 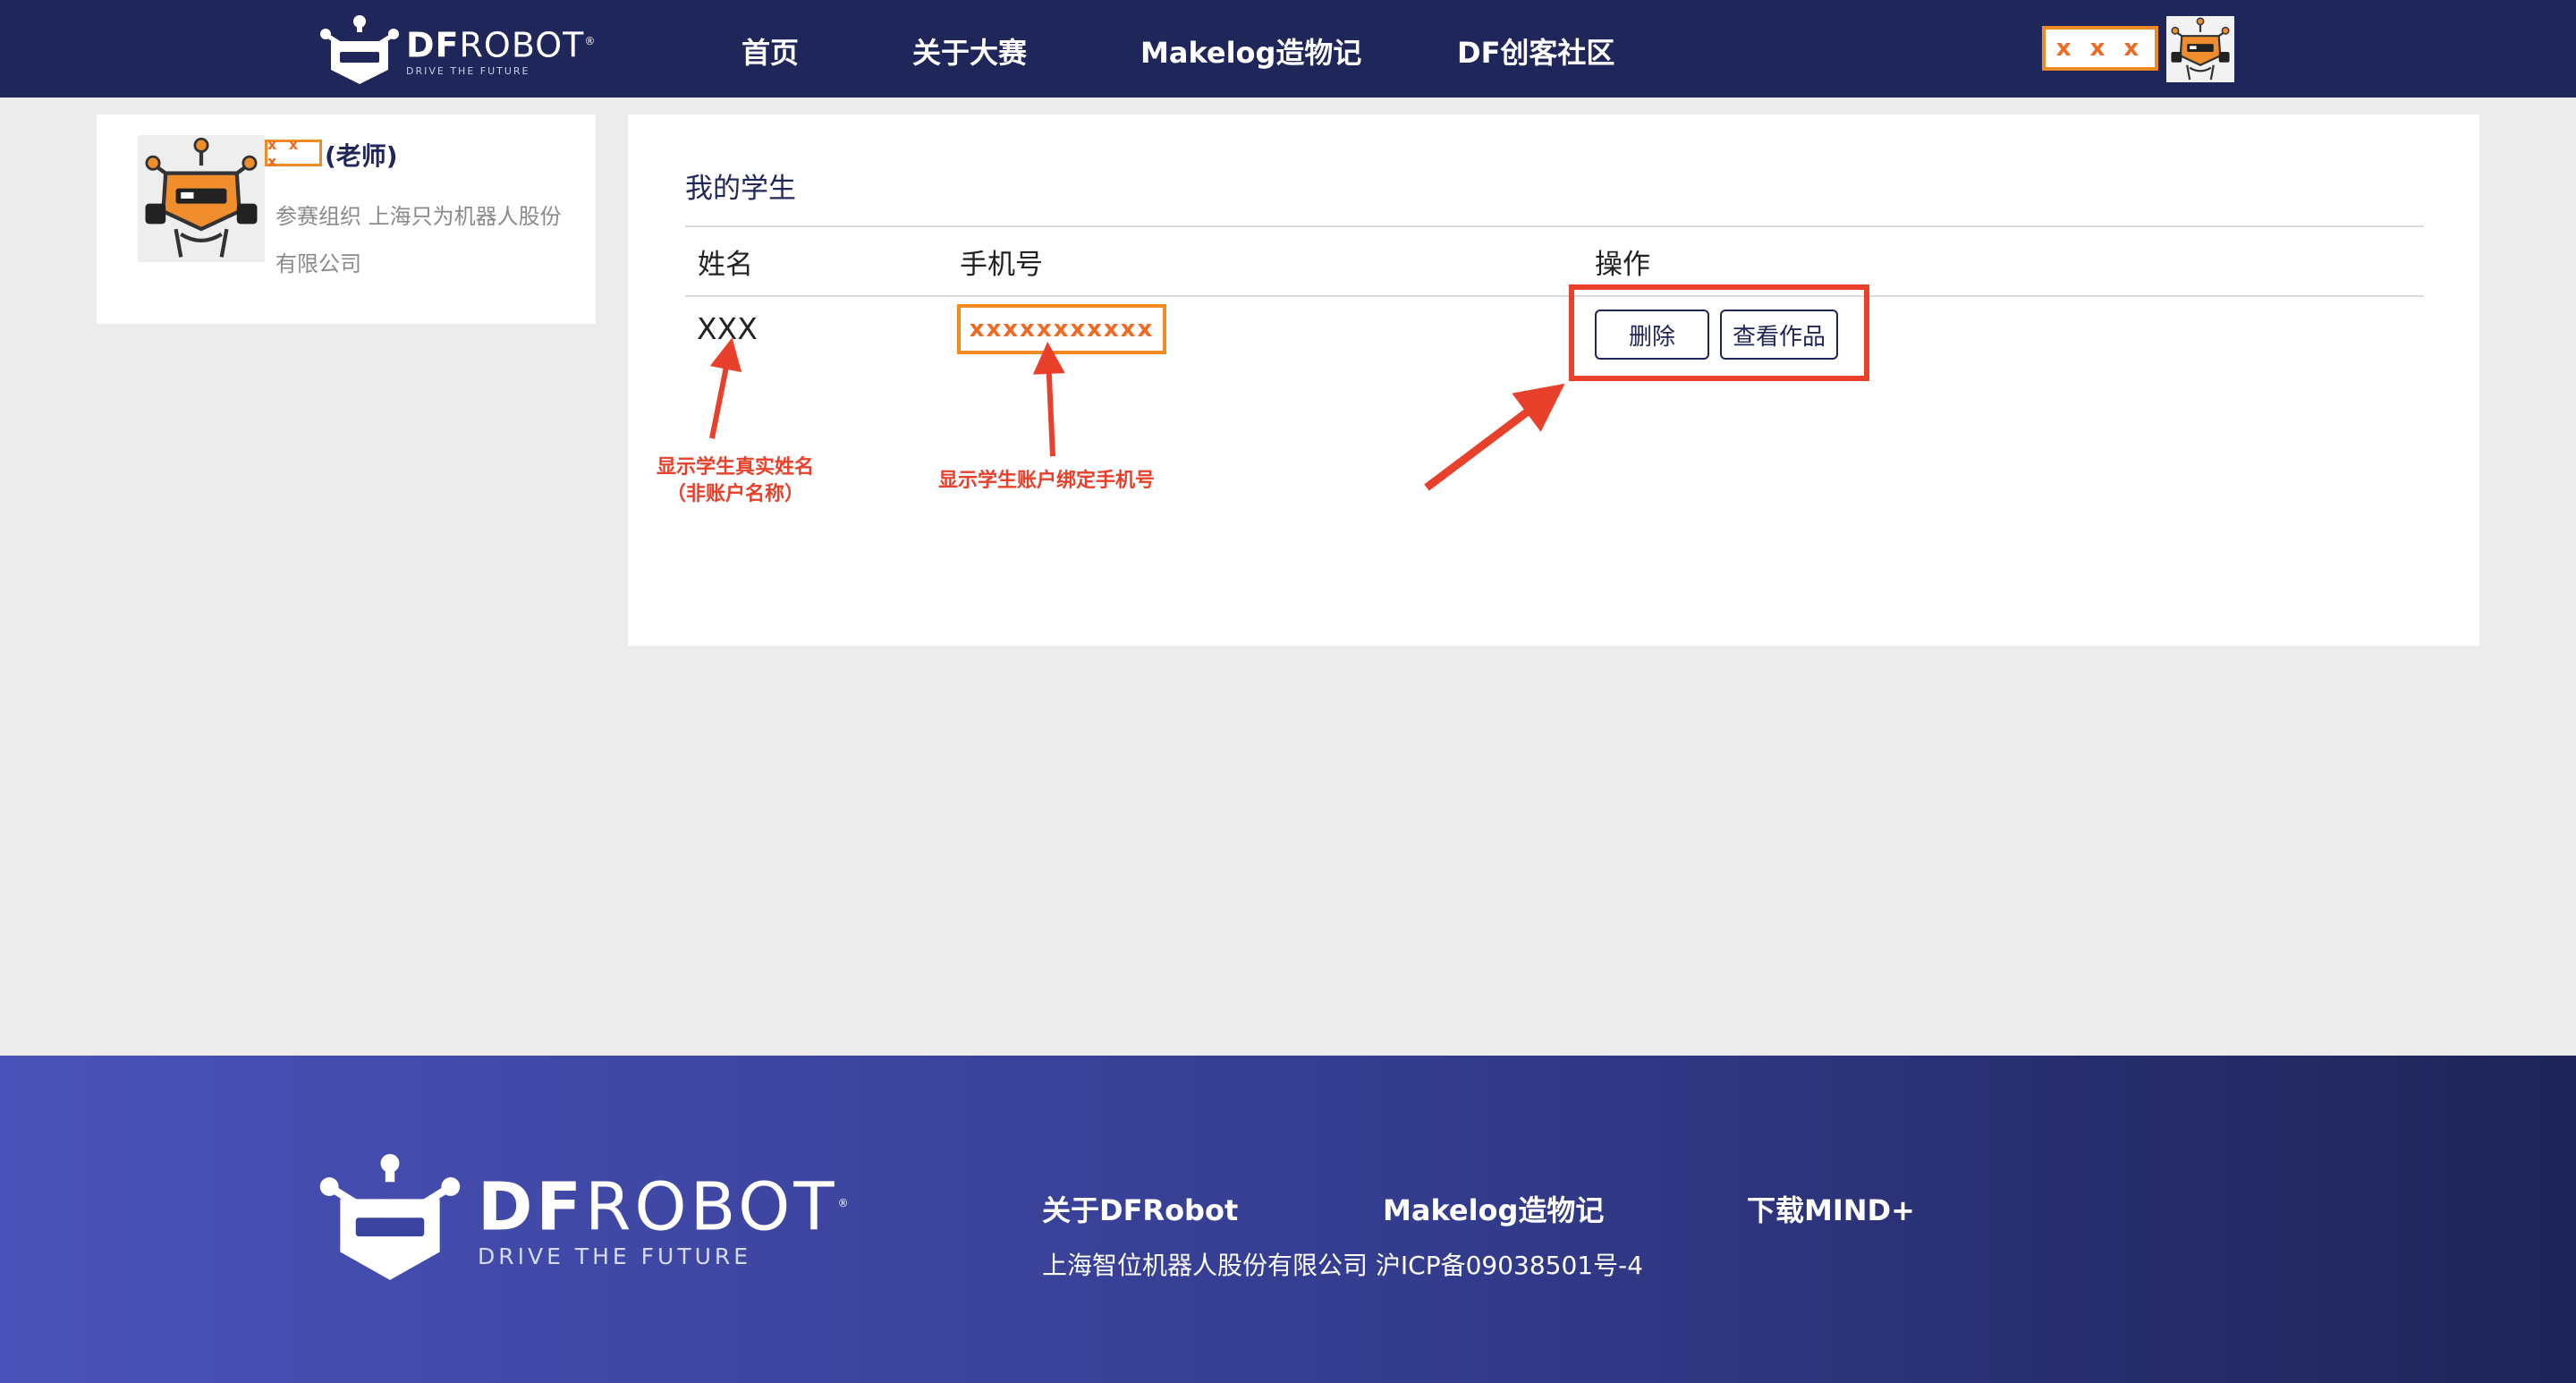 What do you see at coordinates (2100, 49) in the screenshot?
I see `user-name-badge: x x x` at bounding box center [2100, 49].